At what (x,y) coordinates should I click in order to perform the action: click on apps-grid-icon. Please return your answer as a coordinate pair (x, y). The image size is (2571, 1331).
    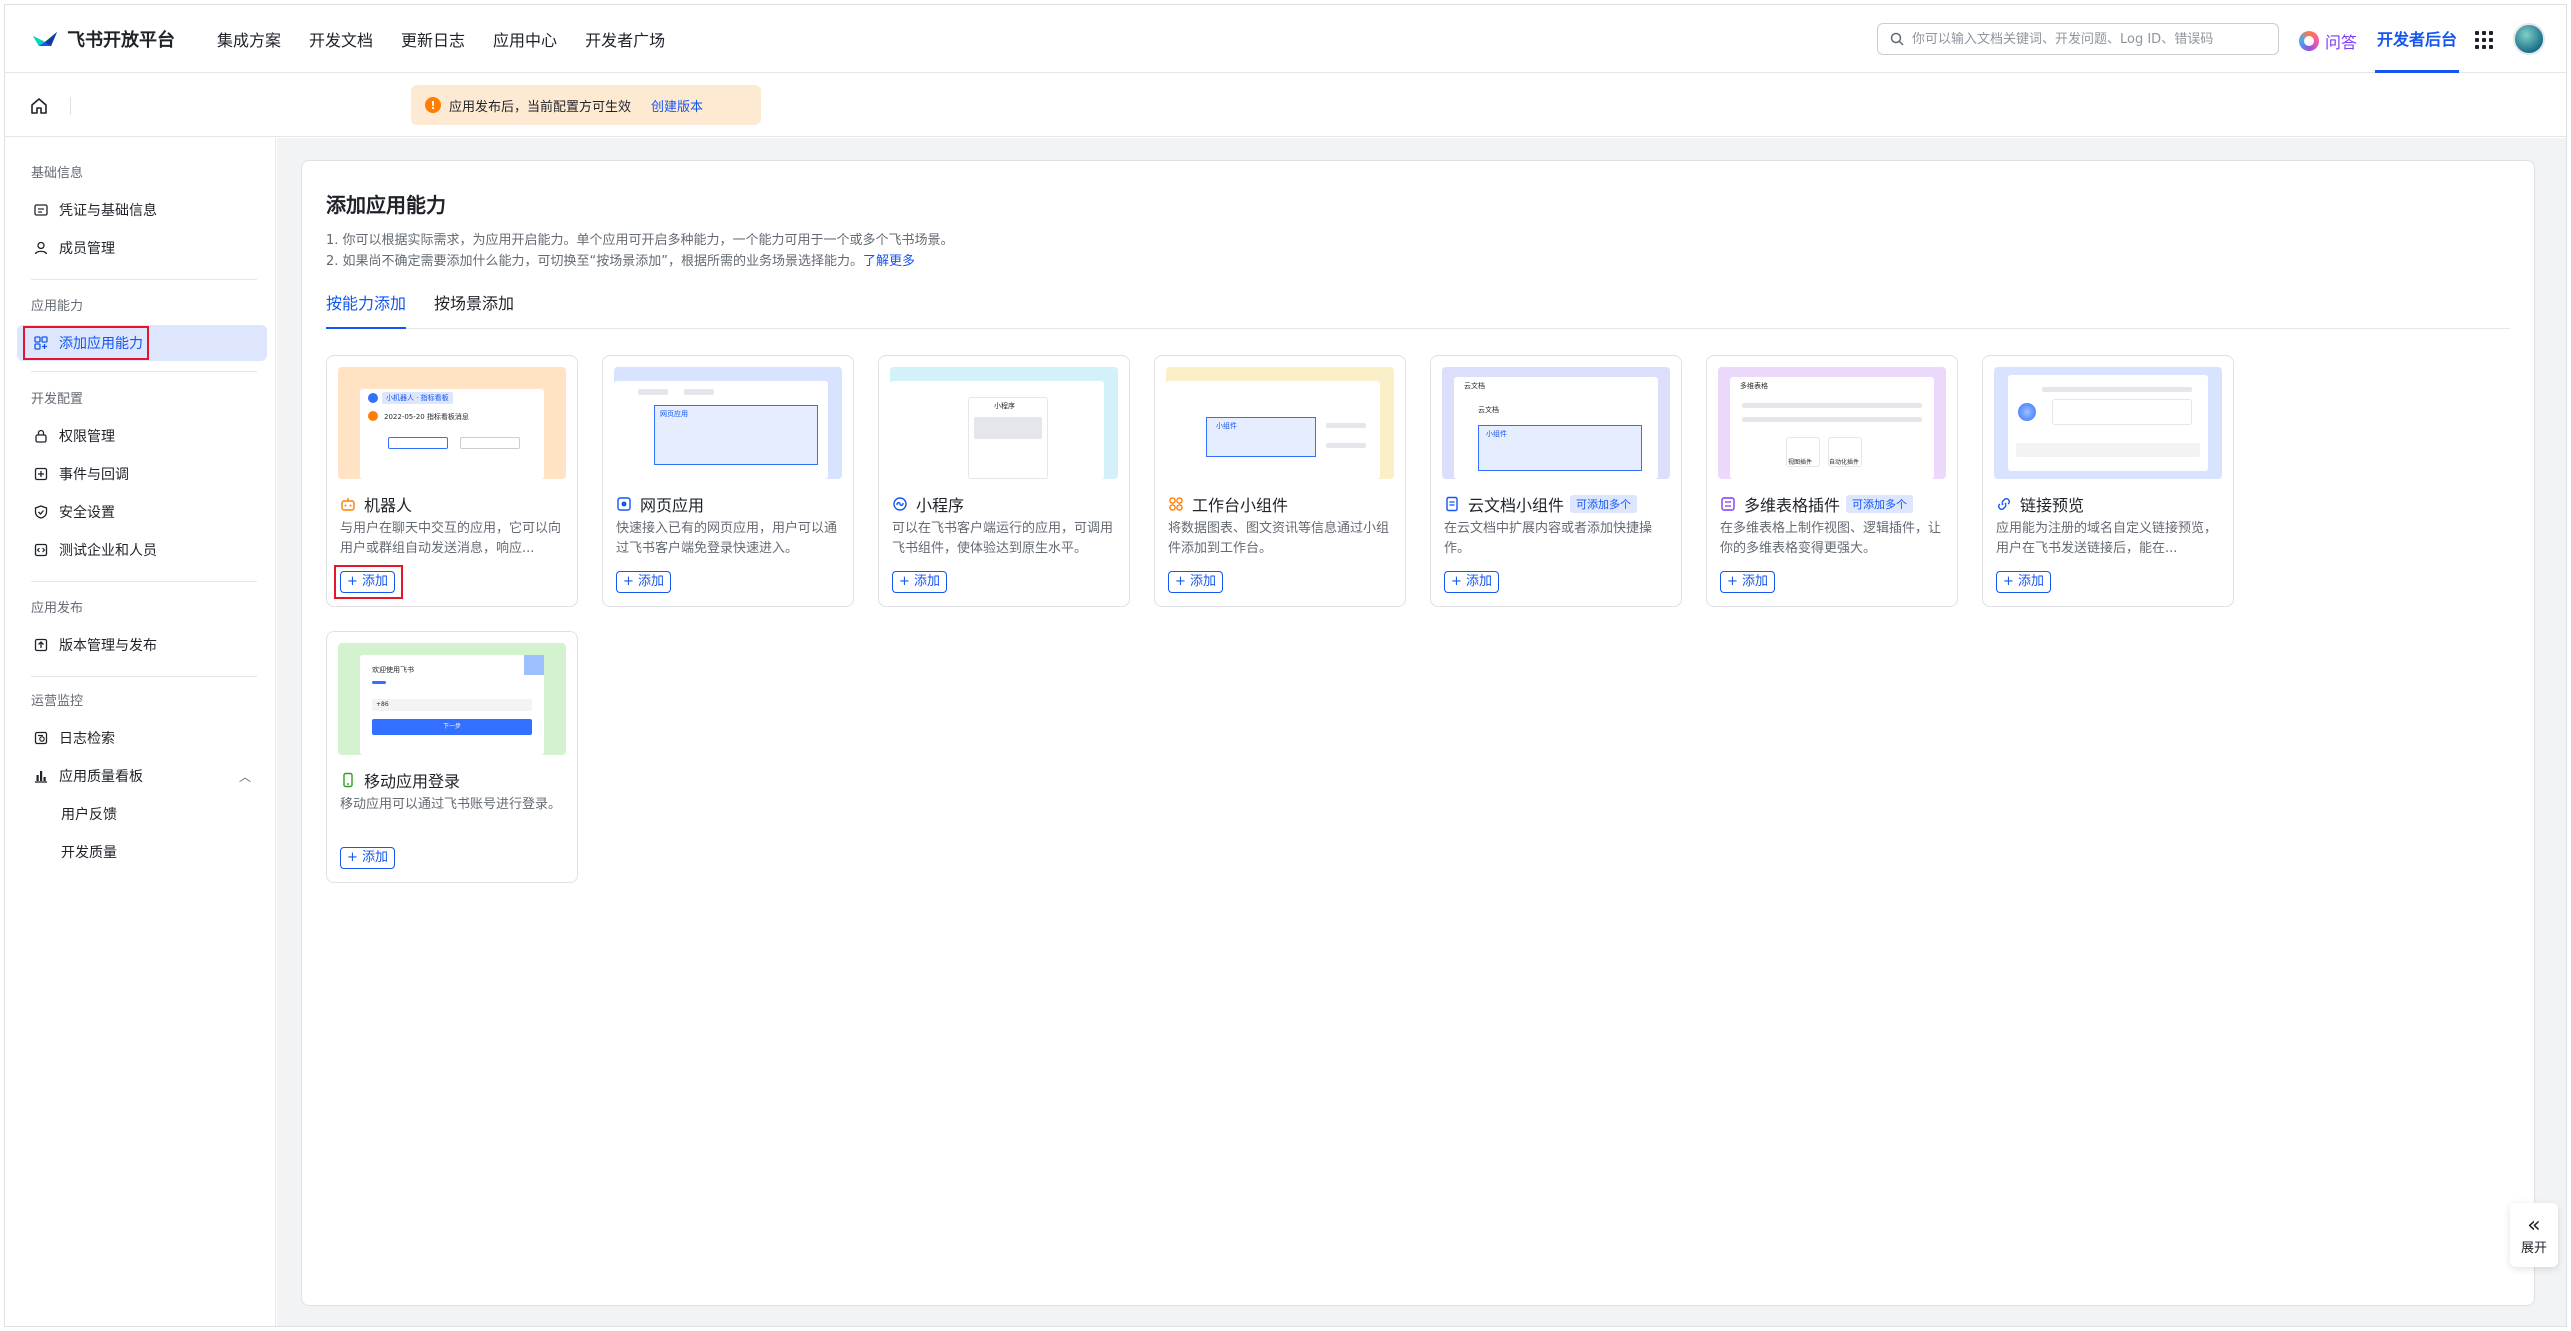
    Looking at the image, I should click on (2484, 40).